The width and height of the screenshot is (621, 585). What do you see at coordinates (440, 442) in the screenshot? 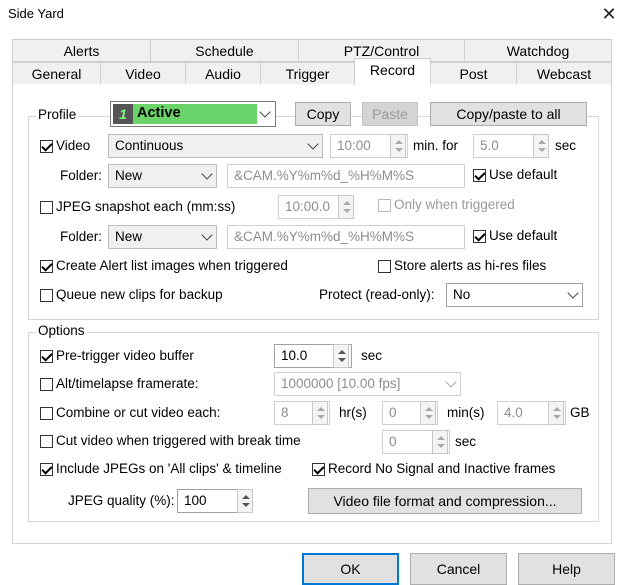
I see `cut-break-spinner` at bounding box center [440, 442].